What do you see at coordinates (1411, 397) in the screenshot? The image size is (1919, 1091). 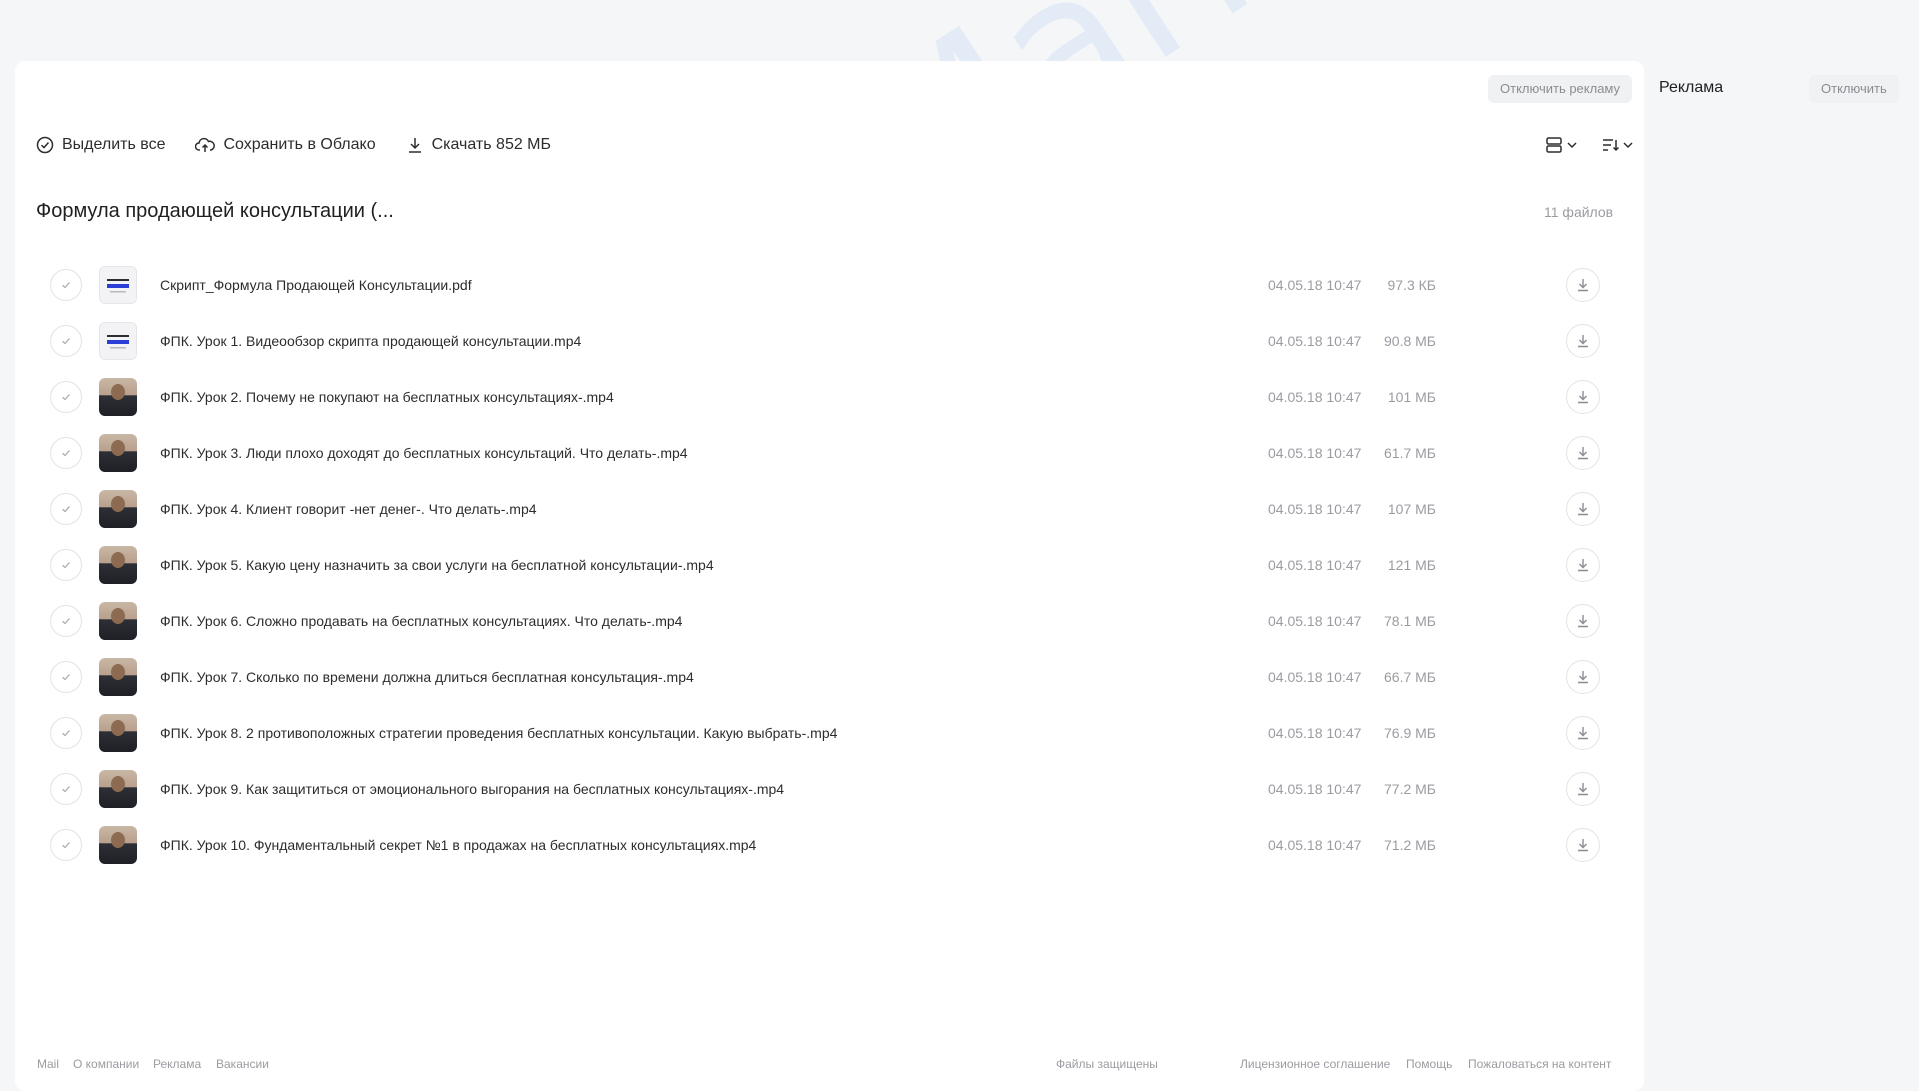 I see `file-size: 101 МБ` at bounding box center [1411, 397].